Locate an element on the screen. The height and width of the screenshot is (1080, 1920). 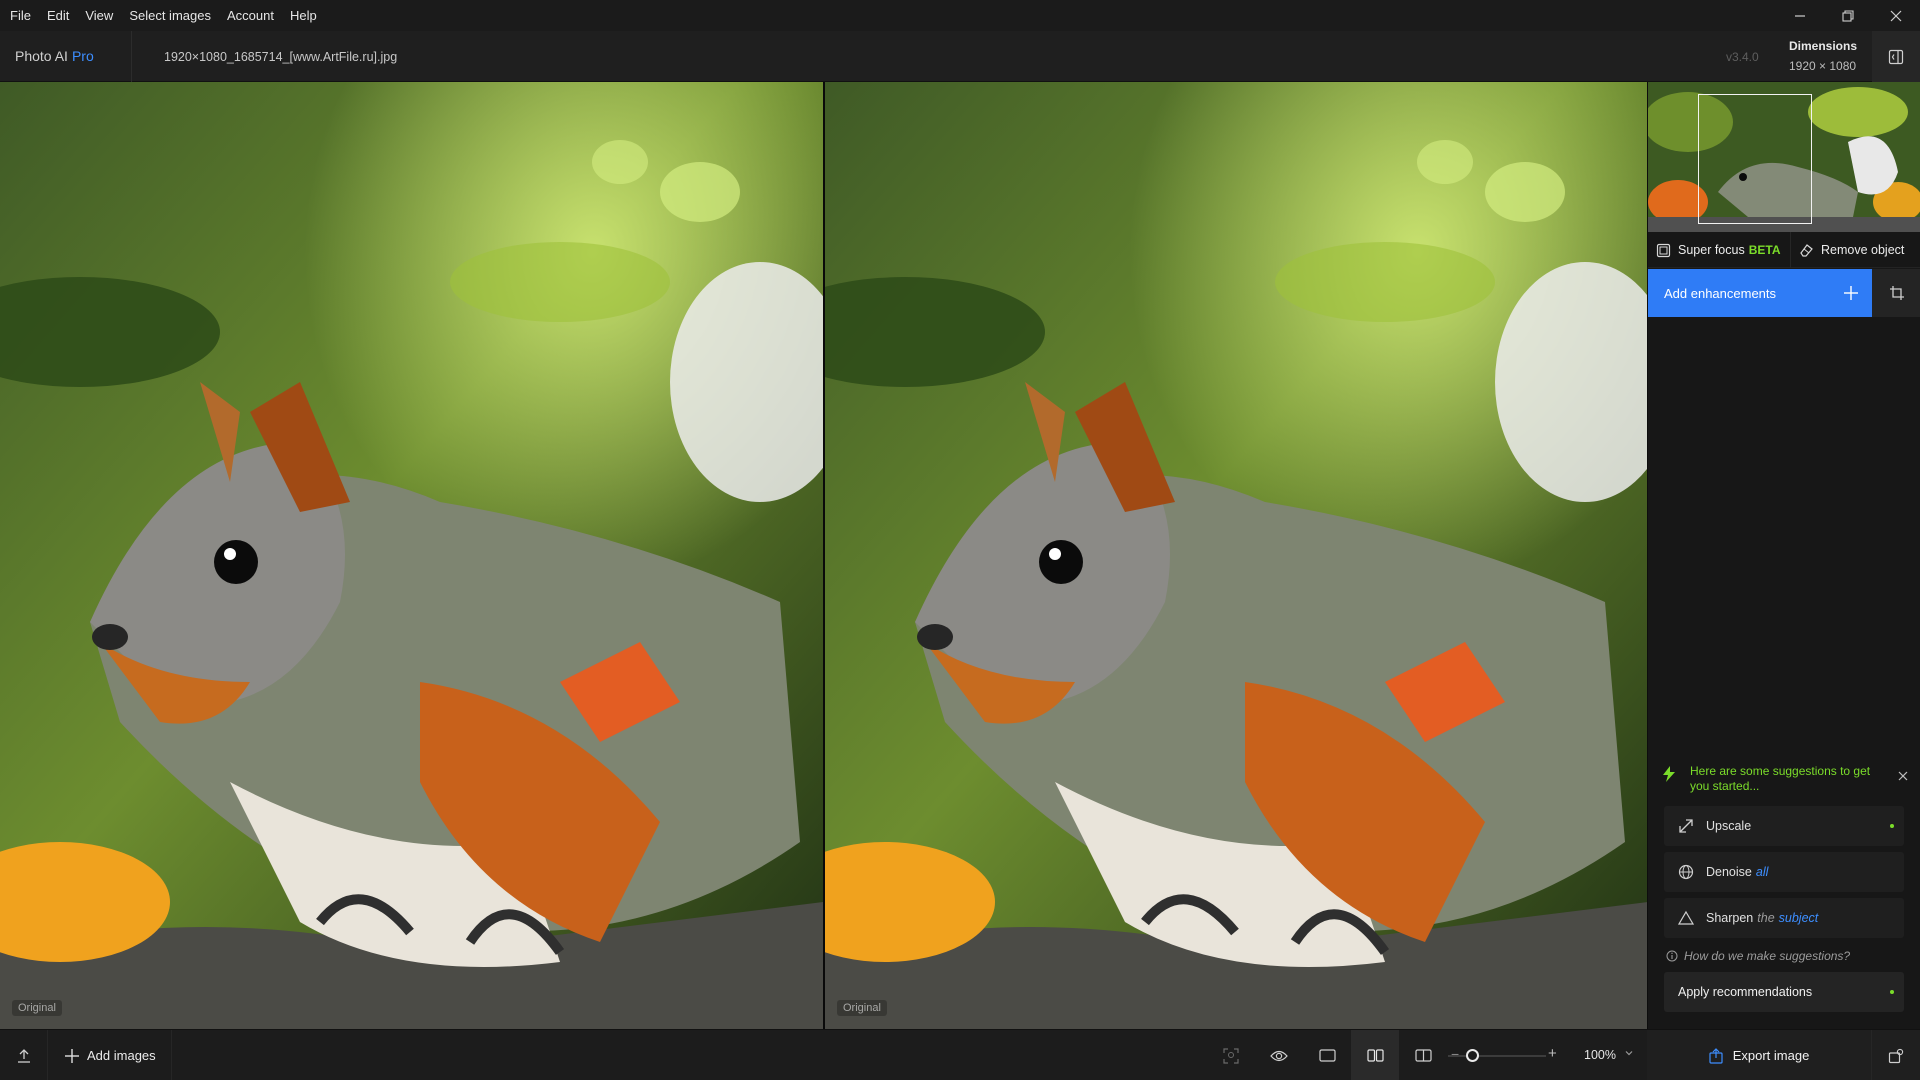
pane-label-left: Original is located at coordinates (37, 1008).